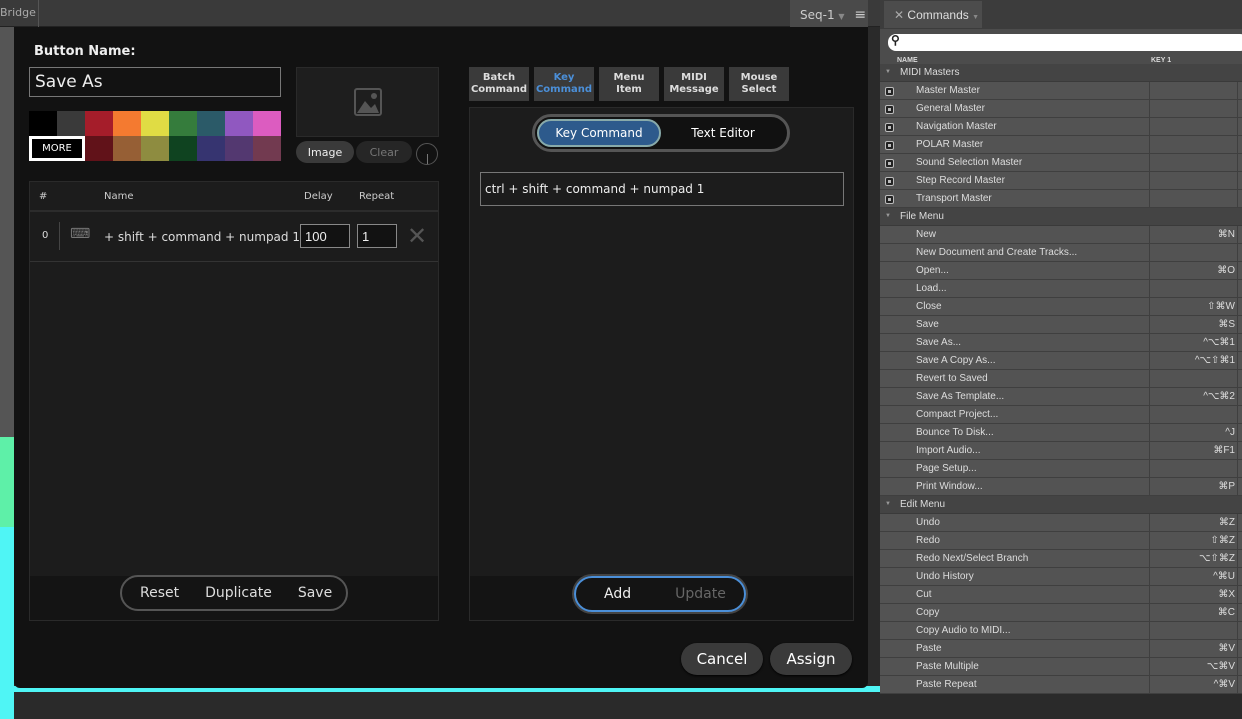 The width and height of the screenshot is (1242, 719). I want to click on command-row: Navigation Master, so click(1061, 127).